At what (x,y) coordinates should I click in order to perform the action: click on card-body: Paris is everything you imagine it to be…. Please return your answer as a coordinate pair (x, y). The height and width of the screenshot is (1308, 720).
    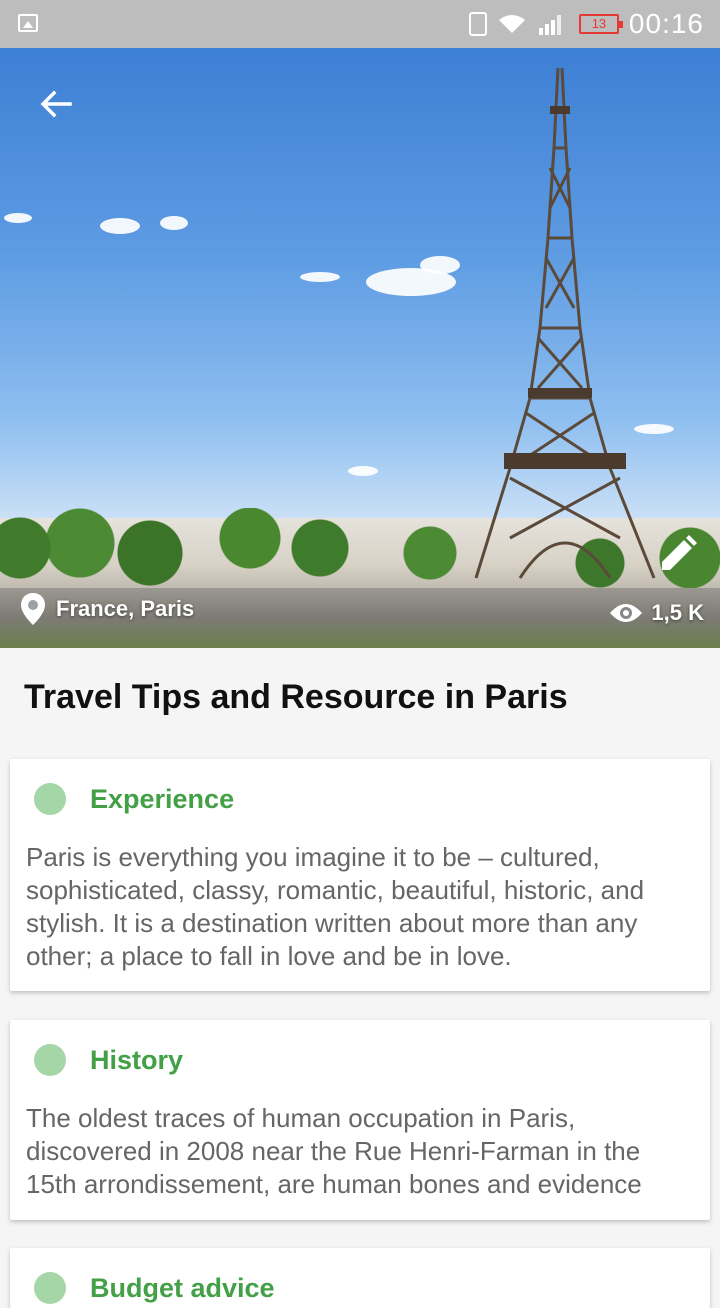
    Looking at the image, I should click on (335, 906).